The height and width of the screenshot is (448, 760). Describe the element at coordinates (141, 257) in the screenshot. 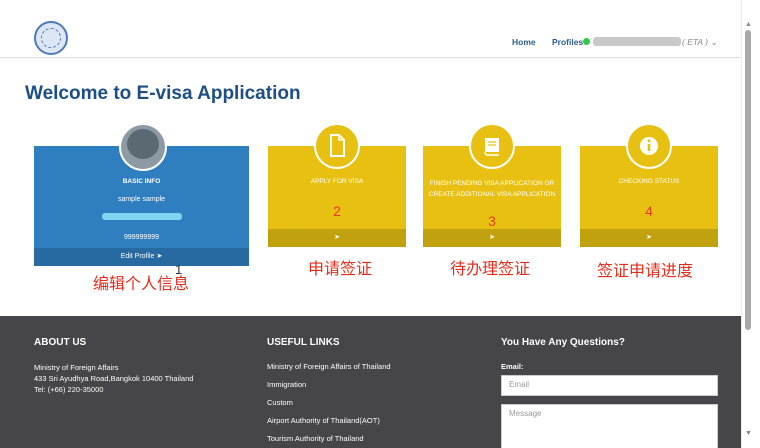

I see `edit-profile-link: Edit Profile ➤` at that location.